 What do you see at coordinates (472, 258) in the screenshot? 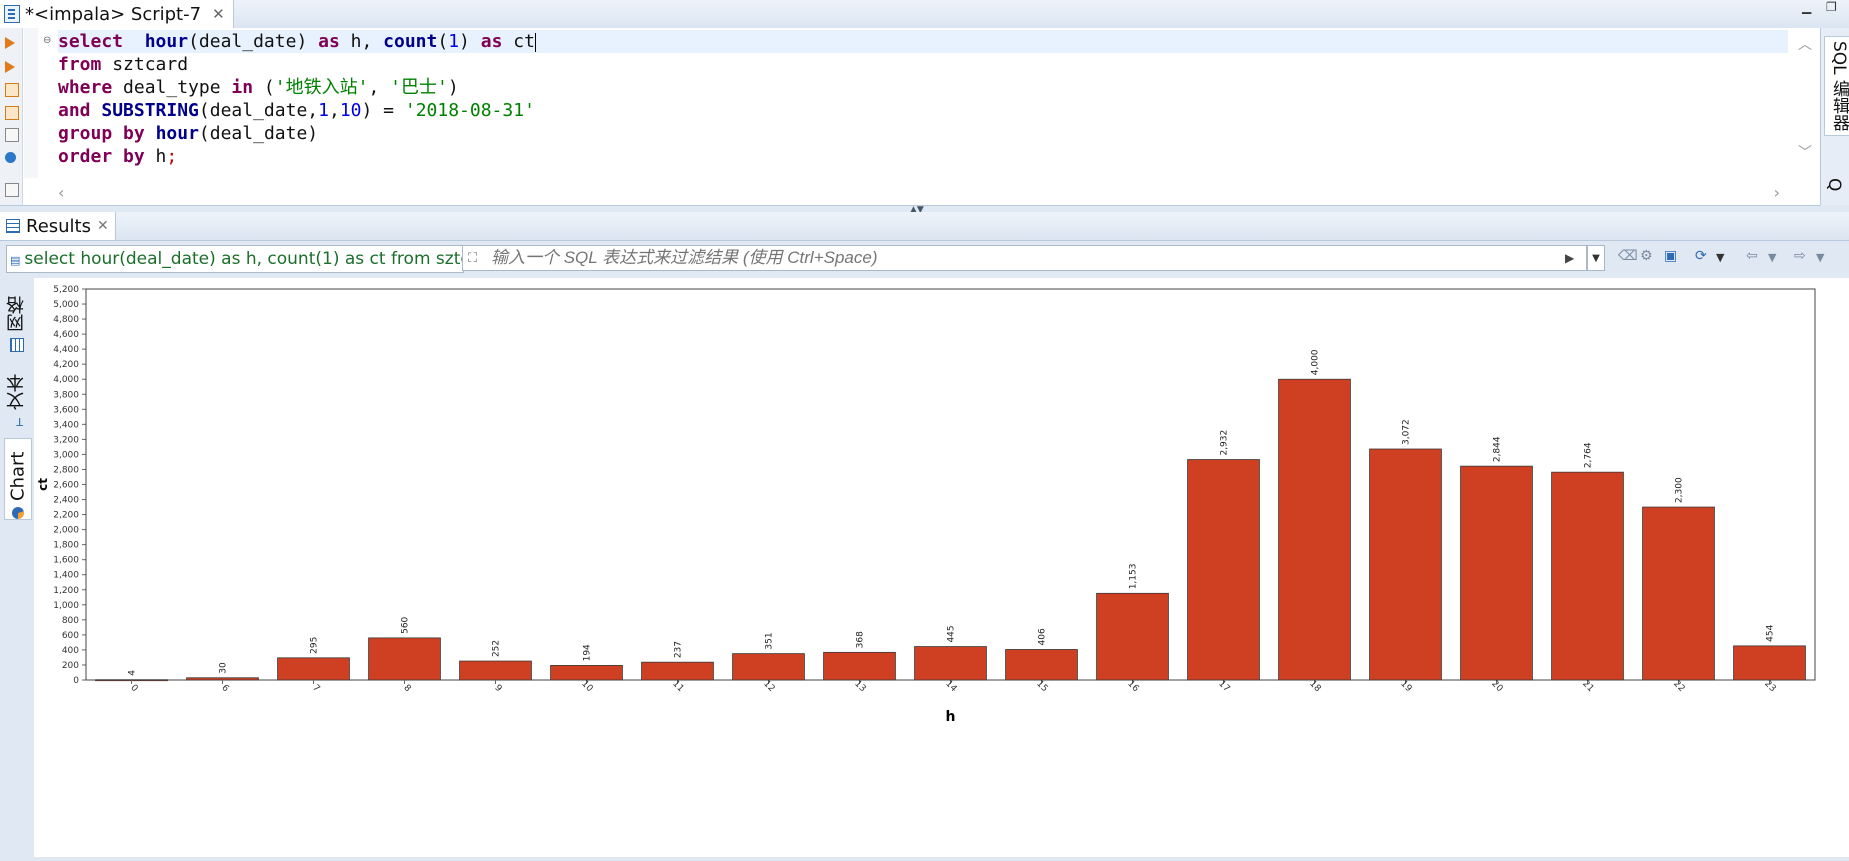
I see `expand-icon: ⛶` at bounding box center [472, 258].